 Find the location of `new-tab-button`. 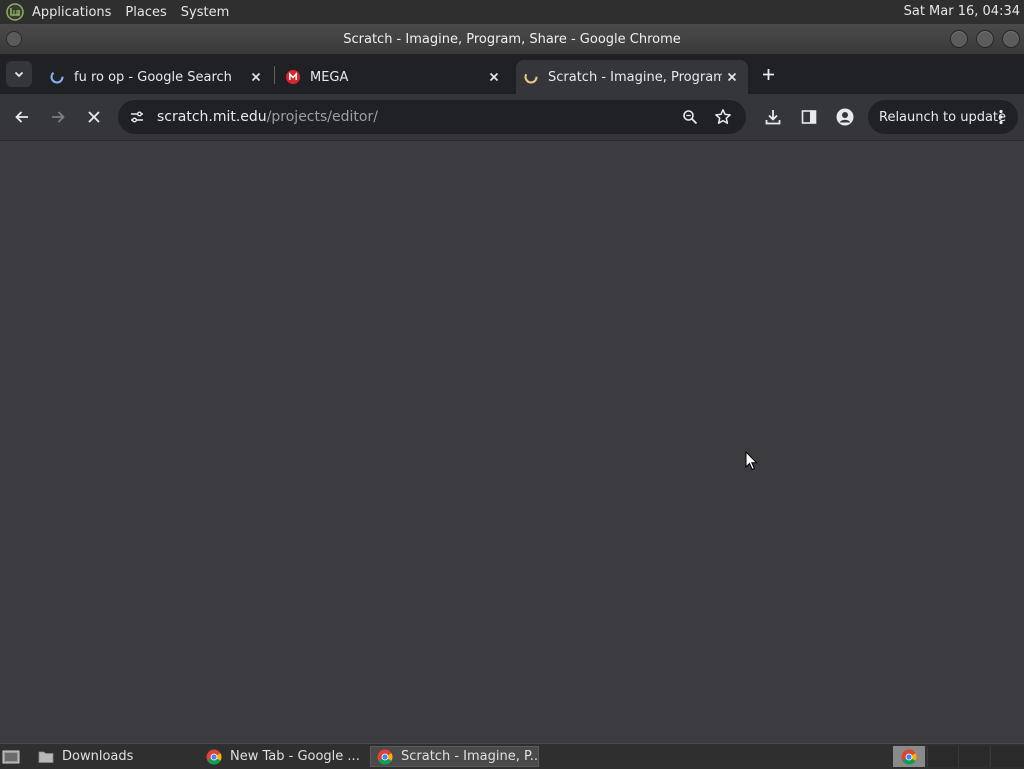

new-tab-button is located at coordinates (768, 74).